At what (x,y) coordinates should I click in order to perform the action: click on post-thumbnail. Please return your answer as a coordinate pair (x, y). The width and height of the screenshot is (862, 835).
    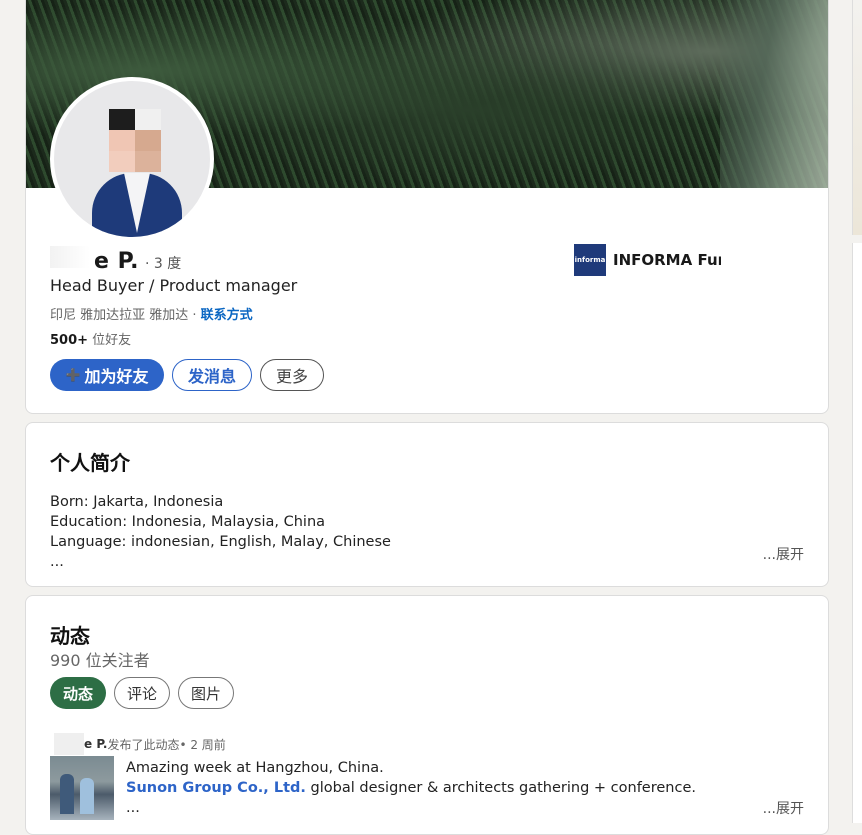
    Looking at the image, I should click on (82, 788).